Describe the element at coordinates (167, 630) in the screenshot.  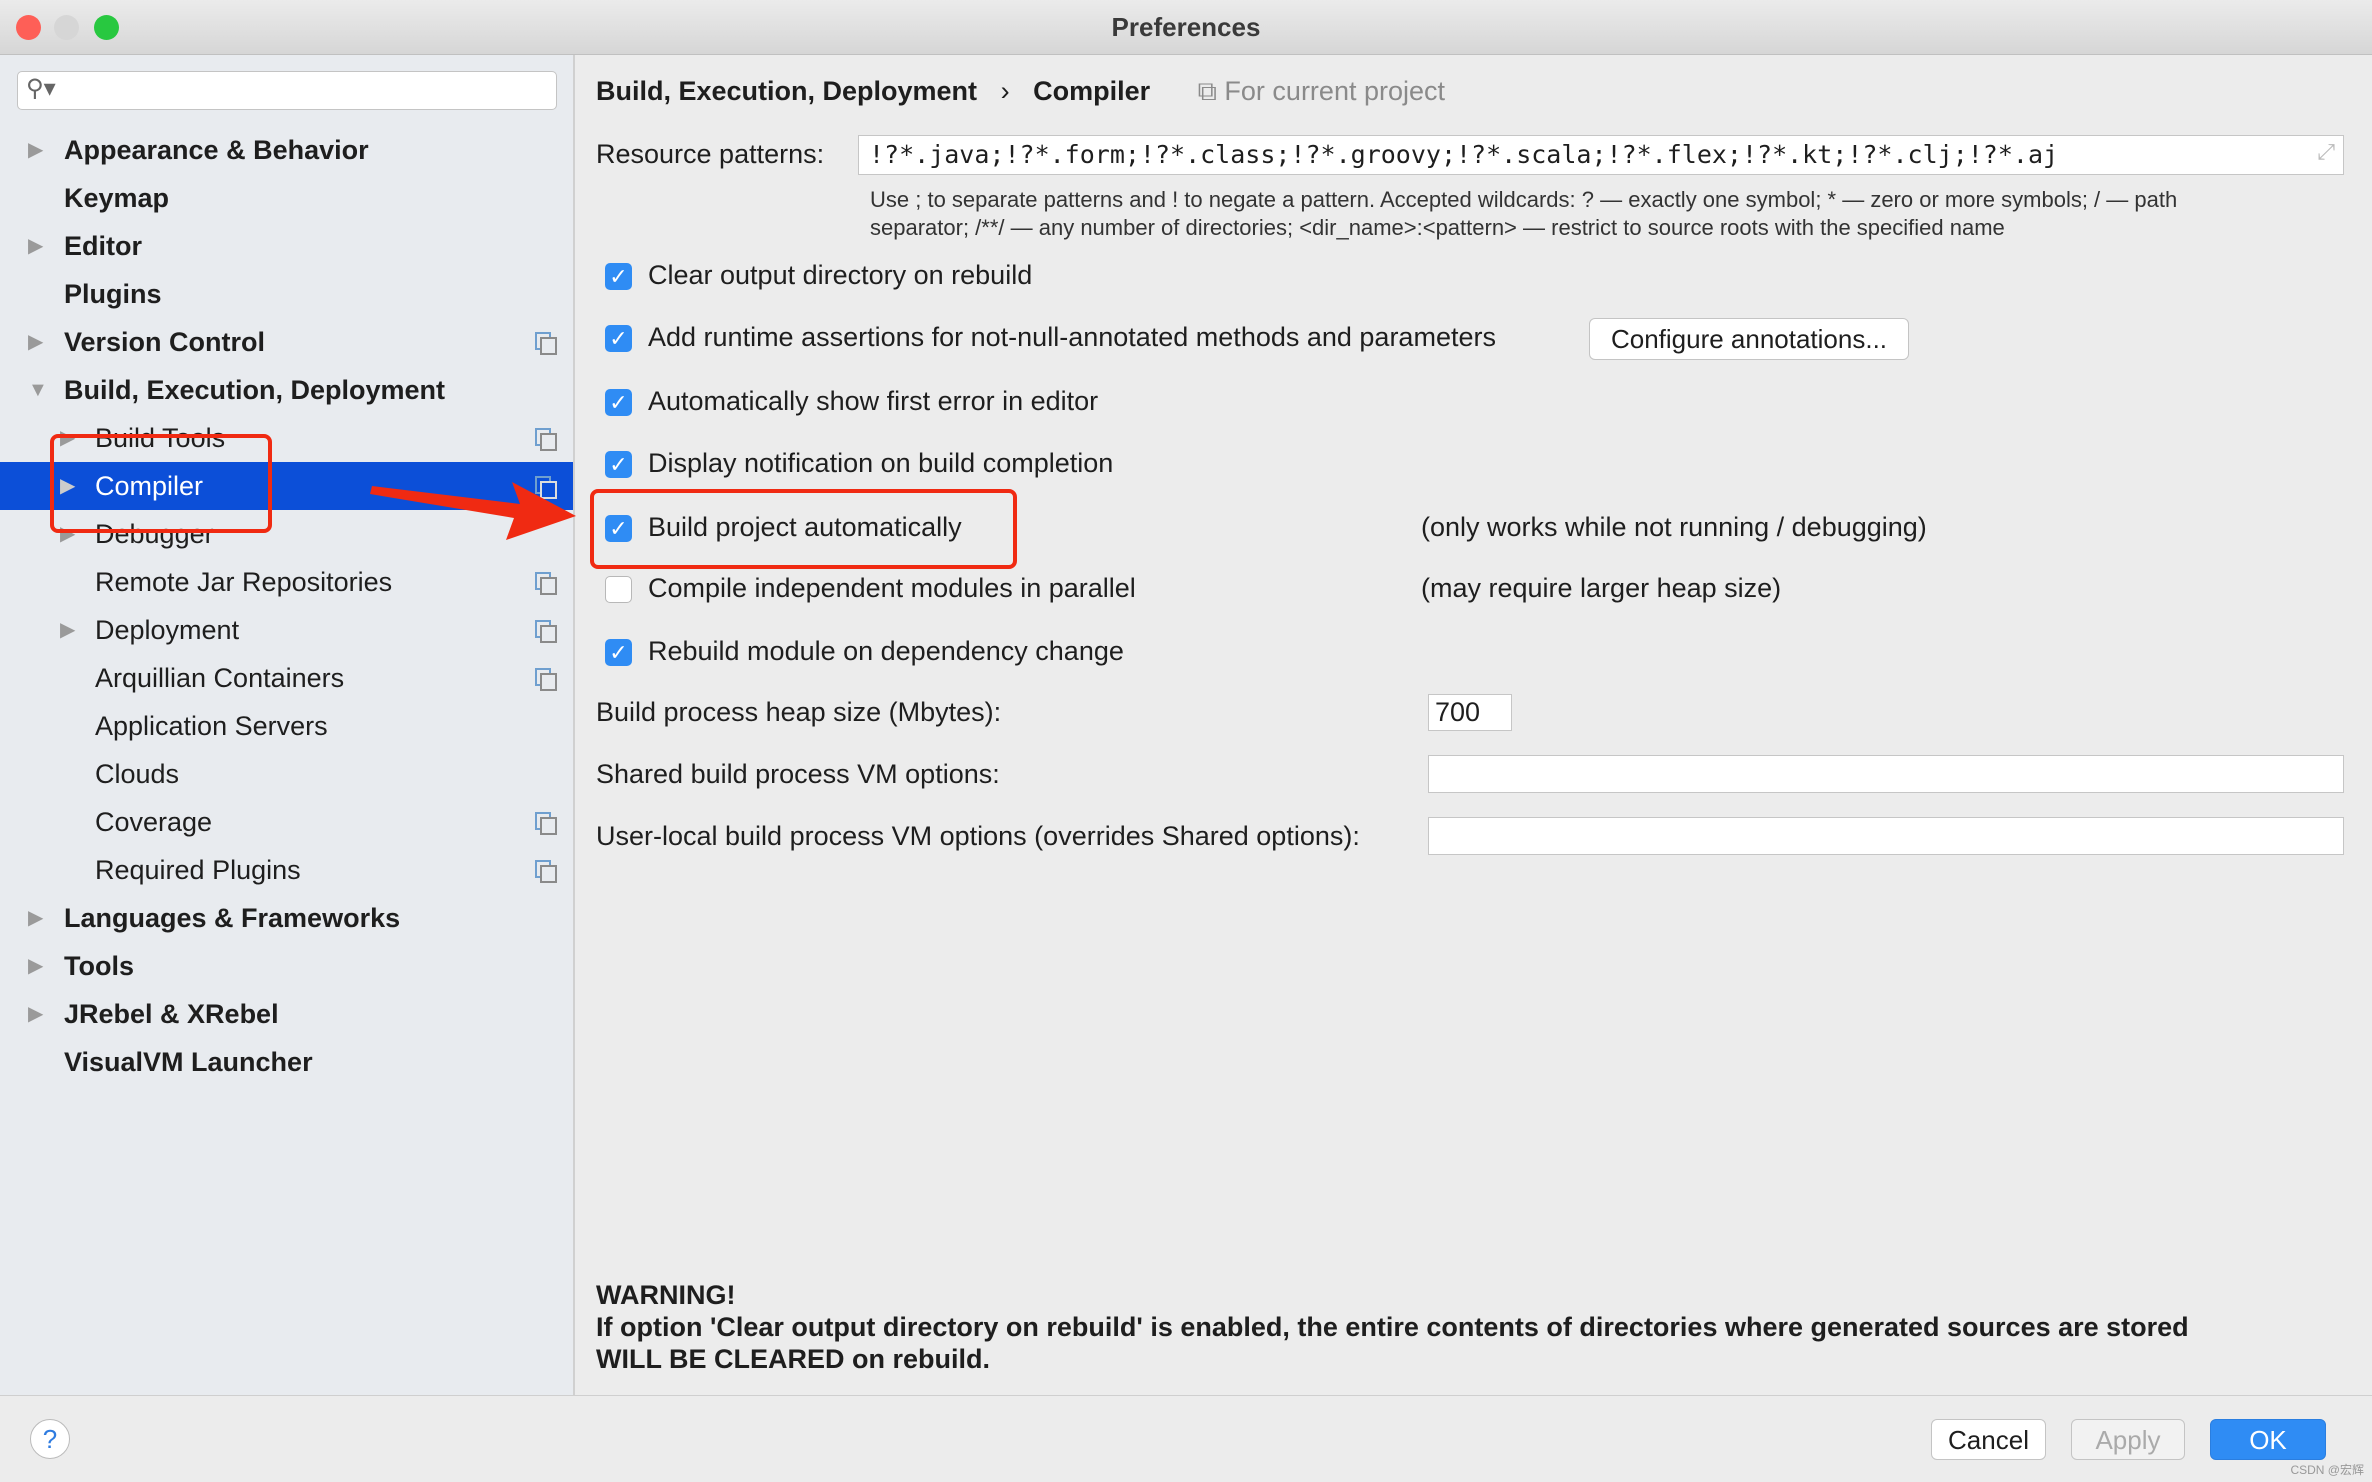
I see `sidebar-item-label: Deployment` at that location.